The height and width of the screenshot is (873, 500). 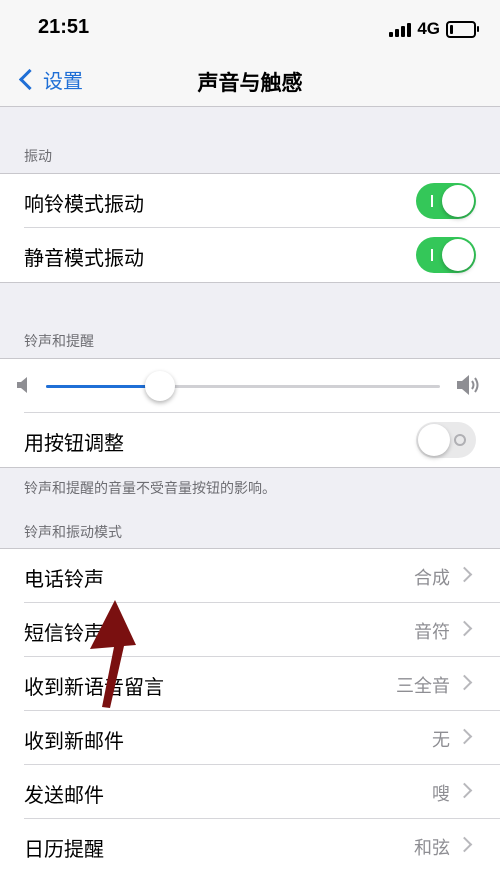 What do you see at coordinates (441, 740) in the screenshot?
I see `row-value: 无` at bounding box center [441, 740].